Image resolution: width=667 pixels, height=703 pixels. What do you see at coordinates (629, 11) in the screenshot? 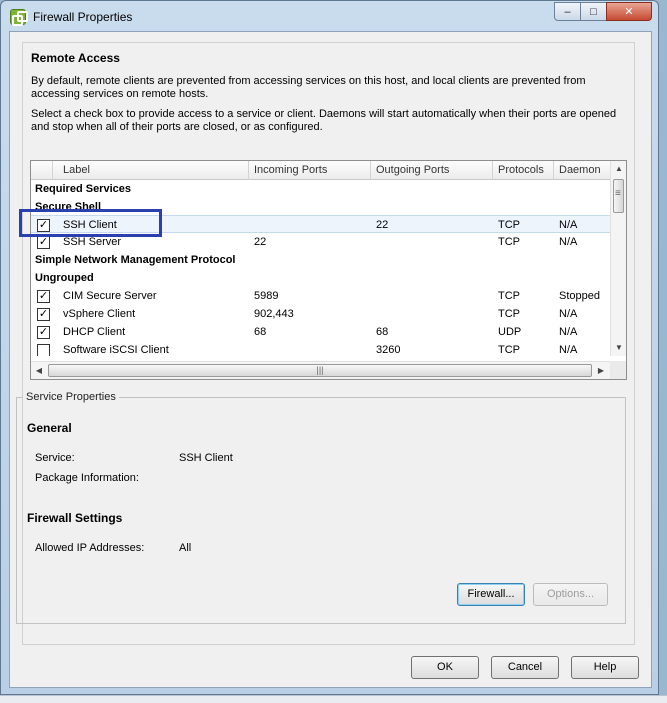
I see `close-button: ✕` at bounding box center [629, 11].